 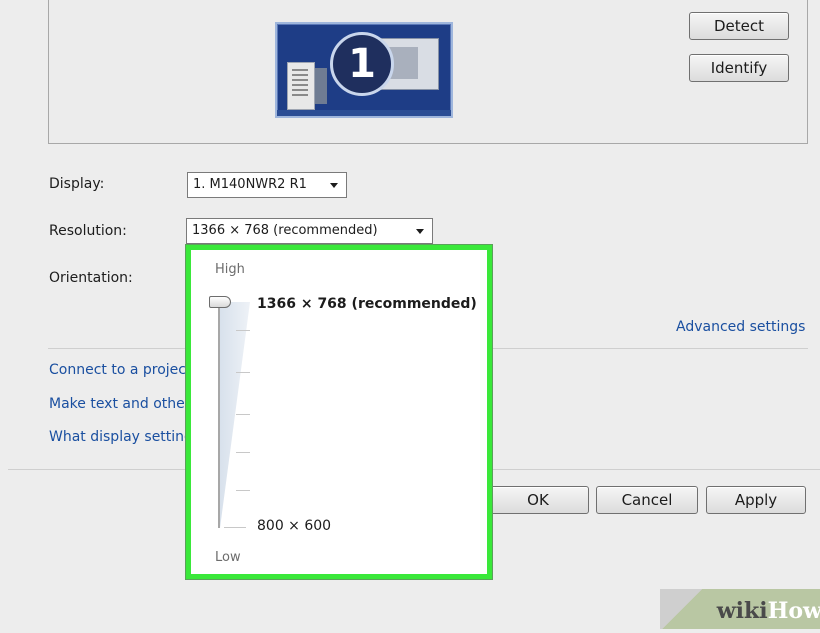 What do you see at coordinates (77, 184) in the screenshot?
I see `display-label: Display:` at bounding box center [77, 184].